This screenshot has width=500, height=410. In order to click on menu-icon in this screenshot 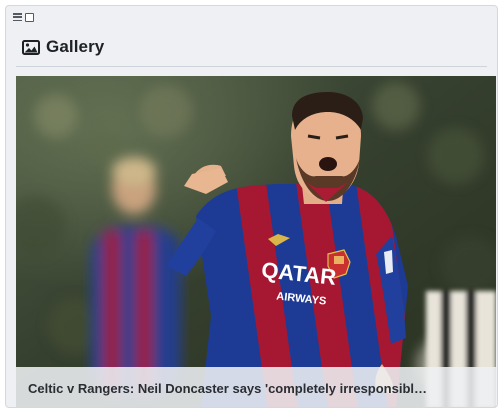, I will do `click(17, 17)`.